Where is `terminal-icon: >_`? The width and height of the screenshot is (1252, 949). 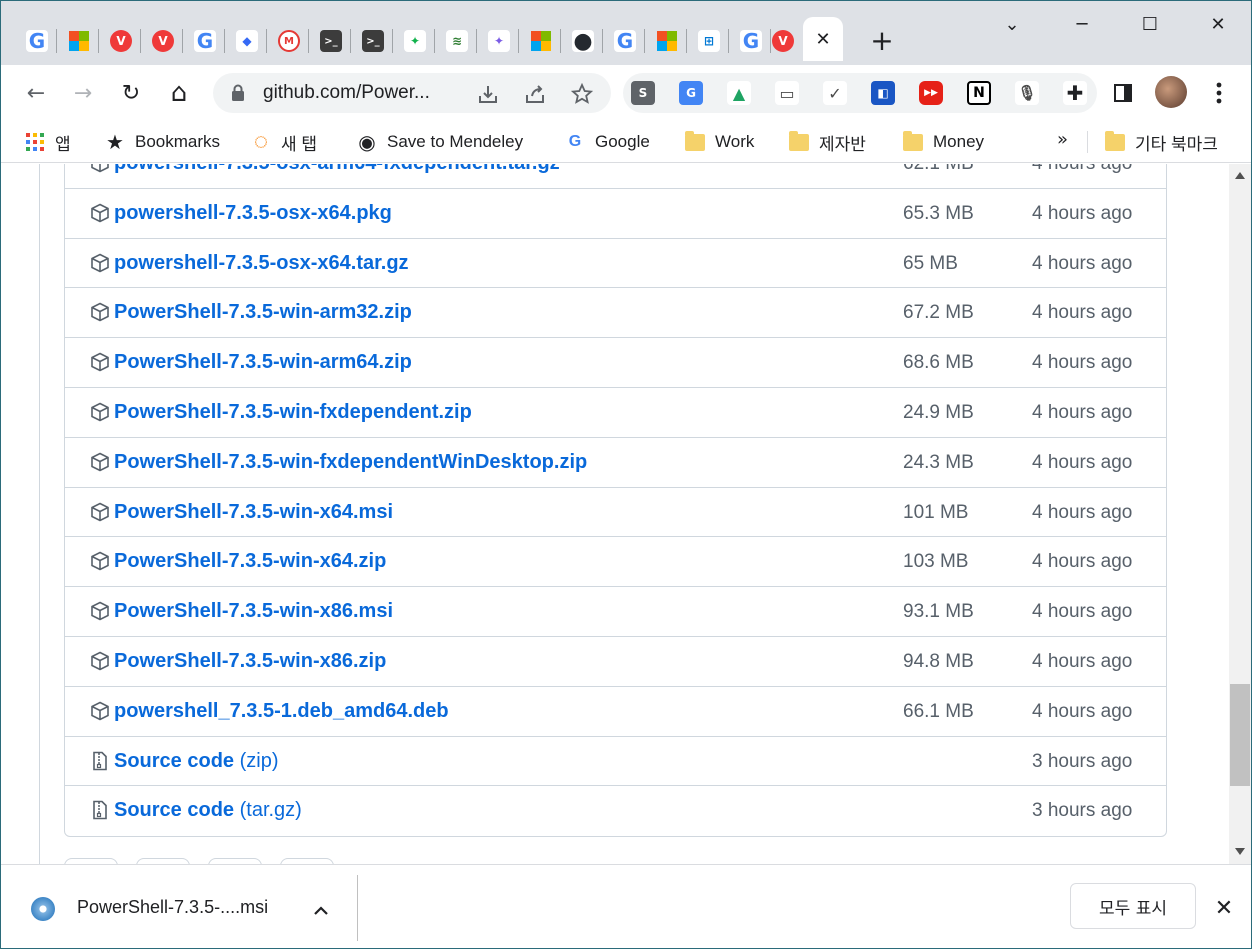 terminal-icon: >_ is located at coordinates (331, 41).